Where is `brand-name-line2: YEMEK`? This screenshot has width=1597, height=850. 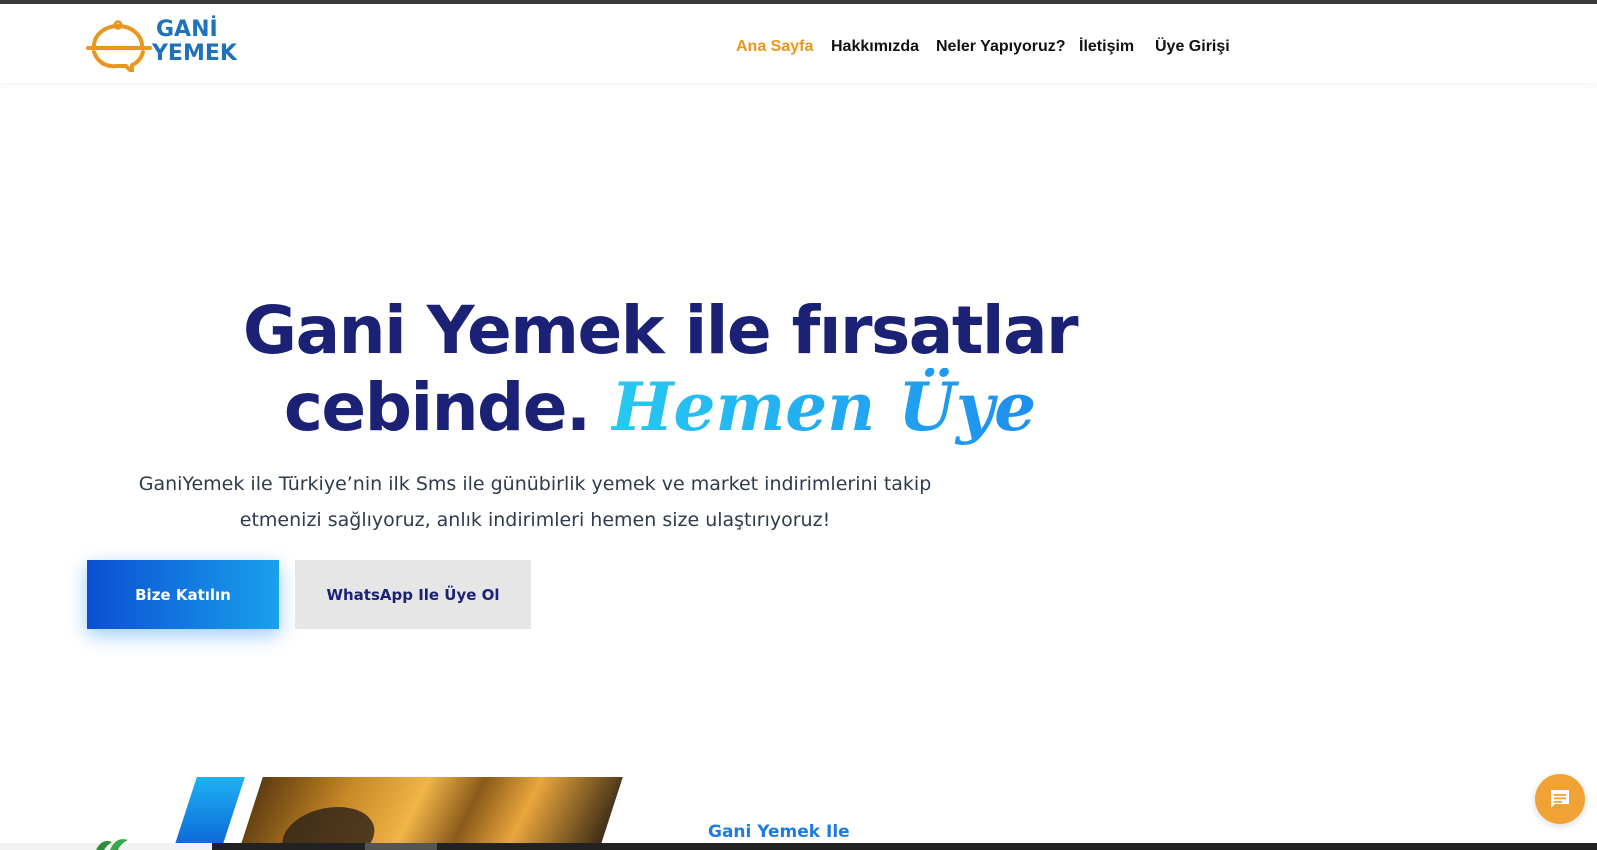
brand-name-line2: YEMEK is located at coordinates (194, 53).